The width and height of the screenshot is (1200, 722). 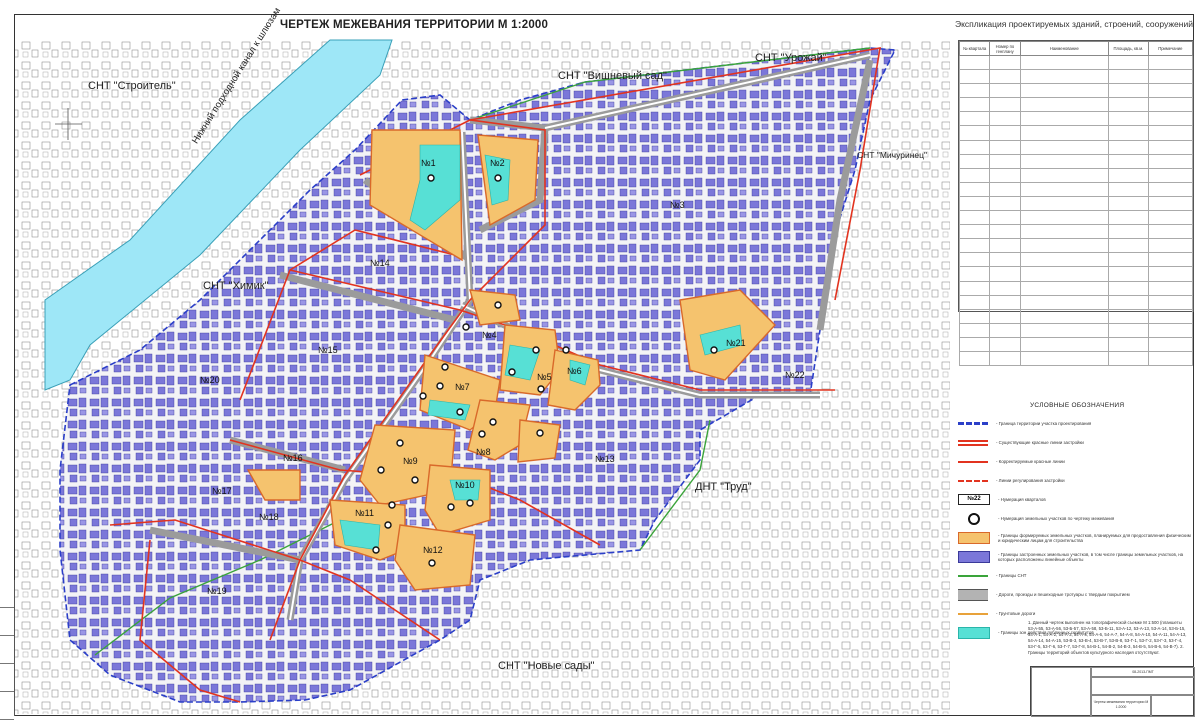 I want to click on stamp-sheet-name: Чертеж межевания территории М 1:2000, so click(x=1121, y=706).